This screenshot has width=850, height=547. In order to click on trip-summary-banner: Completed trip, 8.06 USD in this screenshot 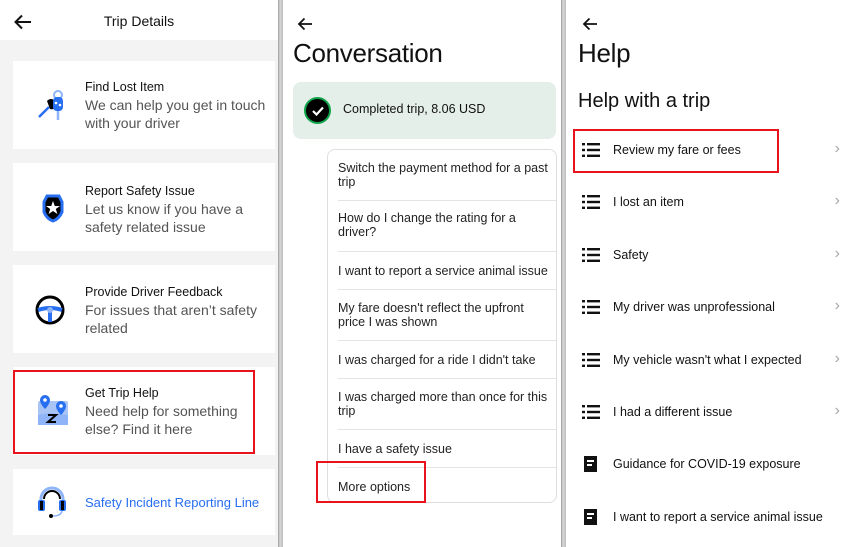, I will do `click(424, 110)`.